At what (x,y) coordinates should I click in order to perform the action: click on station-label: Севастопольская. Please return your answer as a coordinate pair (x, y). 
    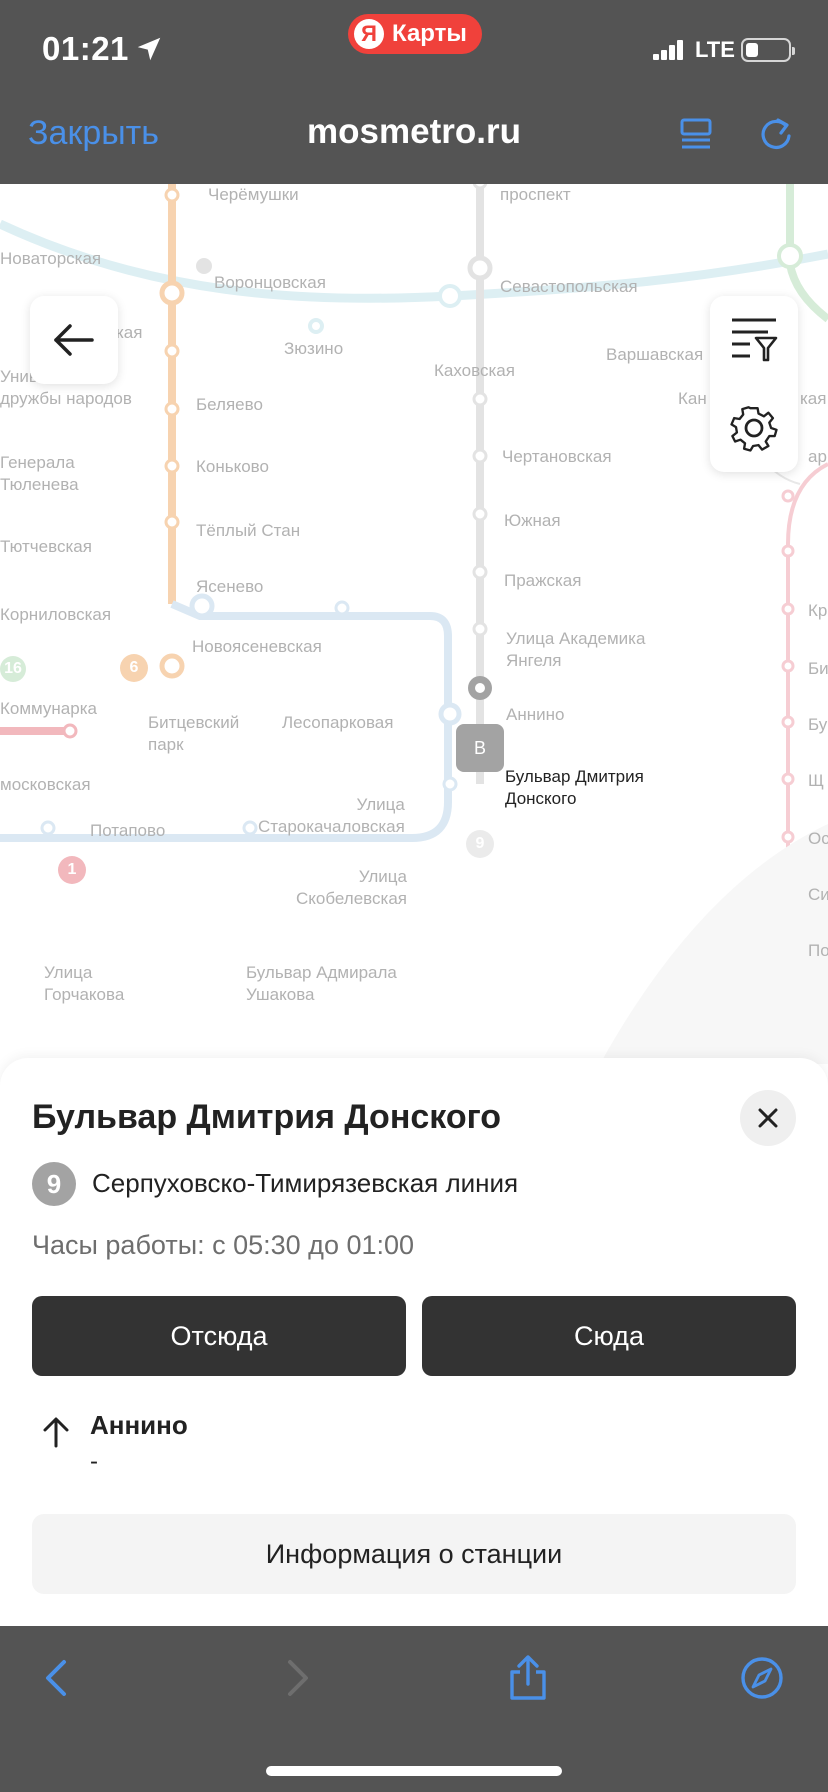
    Looking at the image, I should click on (569, 287).